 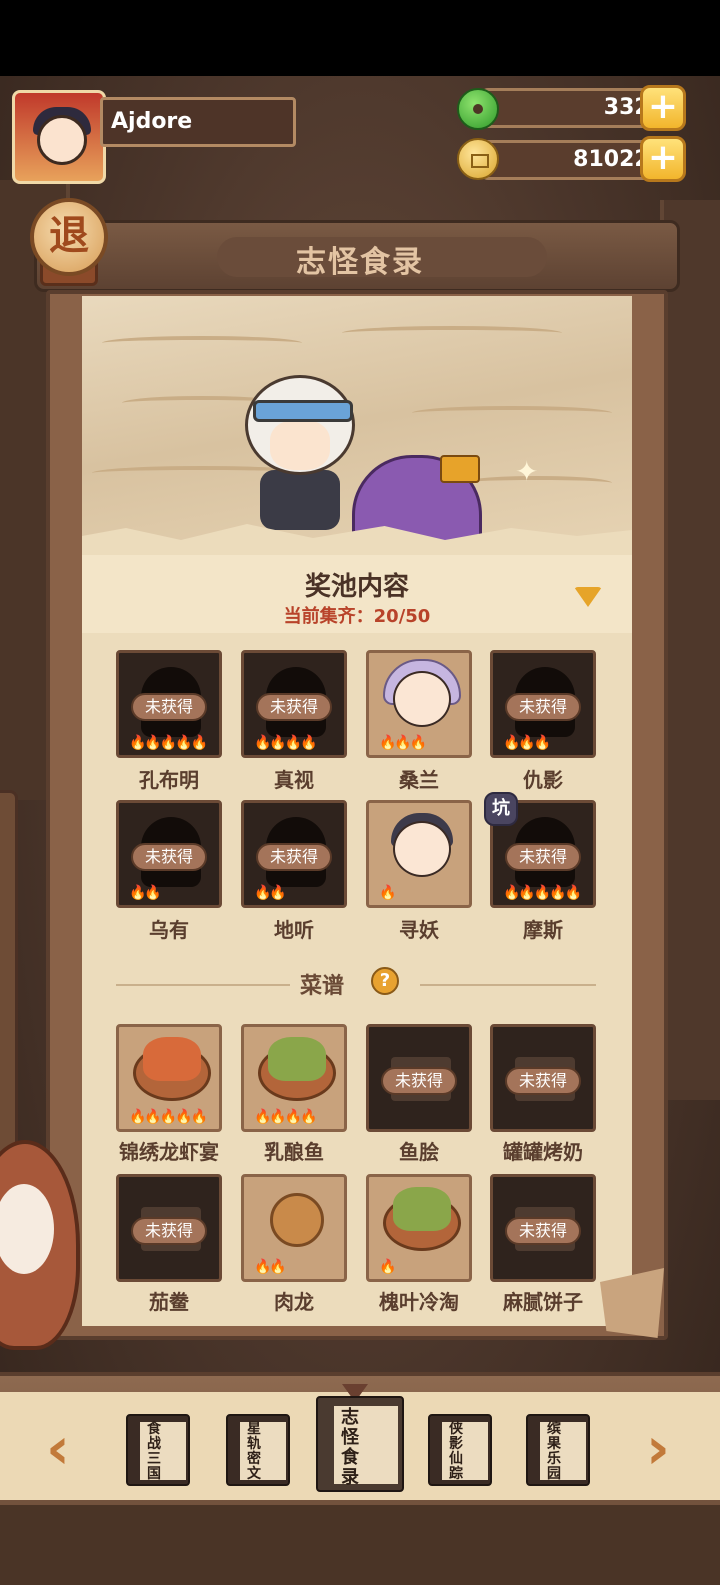 I want to click on recipe-name: 茄鲞, so click(x=169, y=1302).